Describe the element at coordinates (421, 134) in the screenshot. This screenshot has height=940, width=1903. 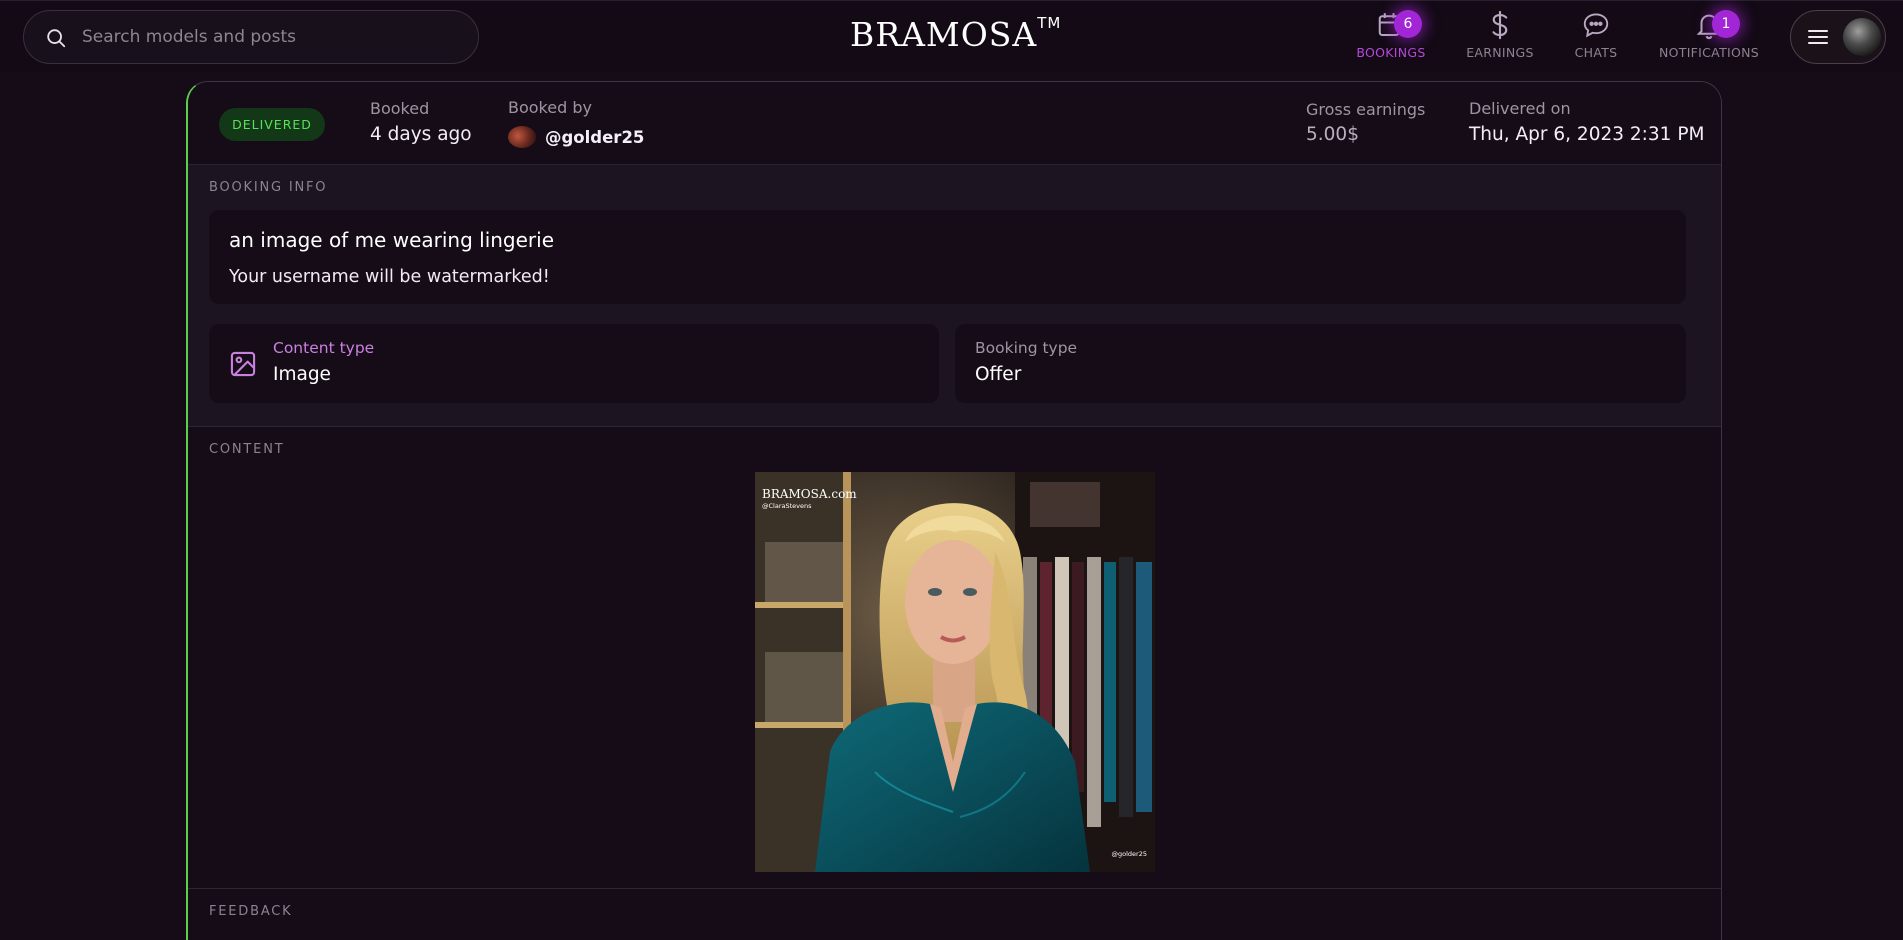
I see `booked-value: 4 days ago` at that location.